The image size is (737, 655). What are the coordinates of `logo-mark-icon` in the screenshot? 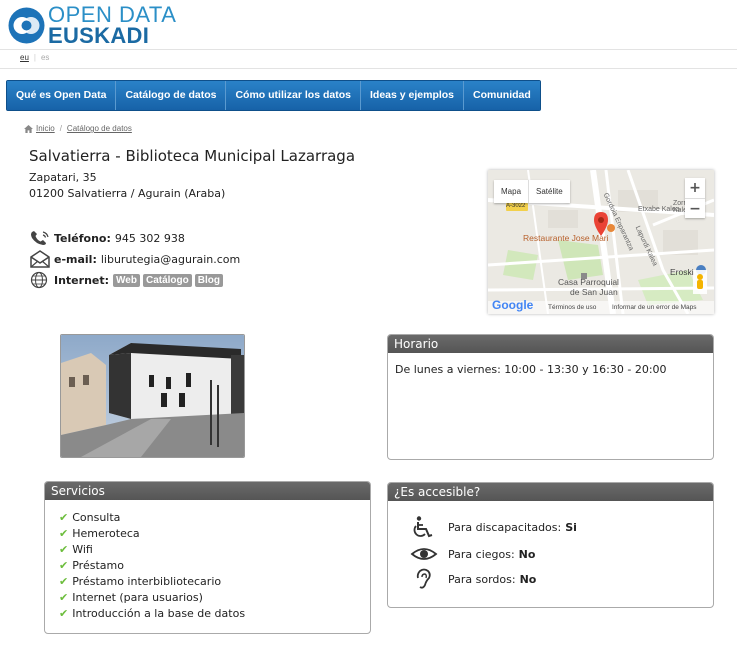 It's located at (26, 25).